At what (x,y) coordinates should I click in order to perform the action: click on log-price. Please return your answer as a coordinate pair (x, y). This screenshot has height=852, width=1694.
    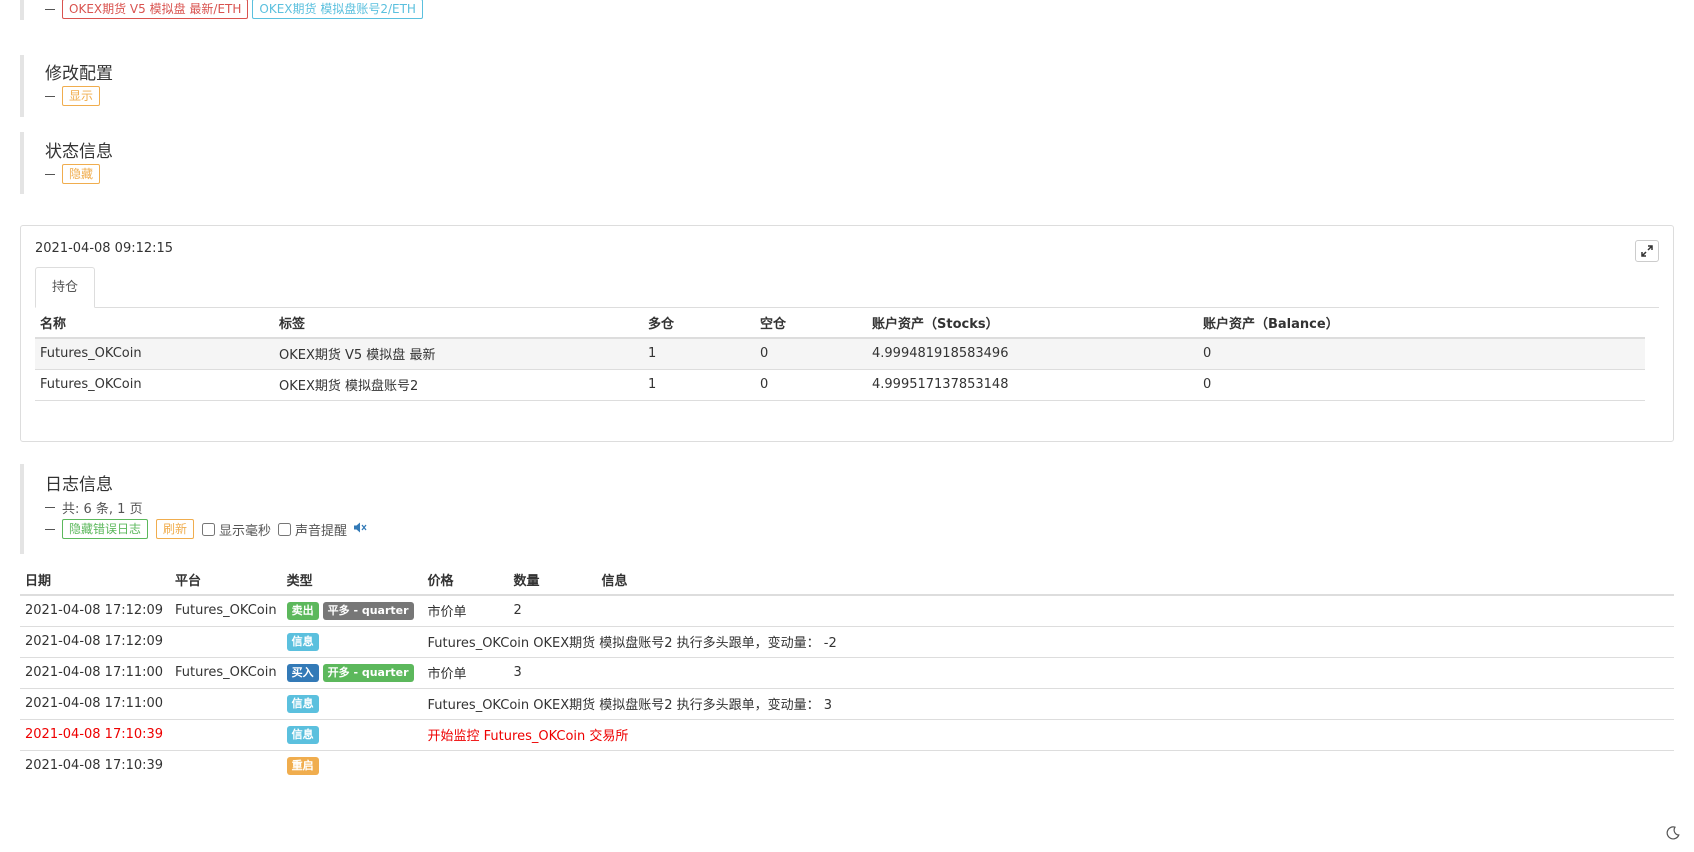
    Looking at the image, I should click on (466, 765).